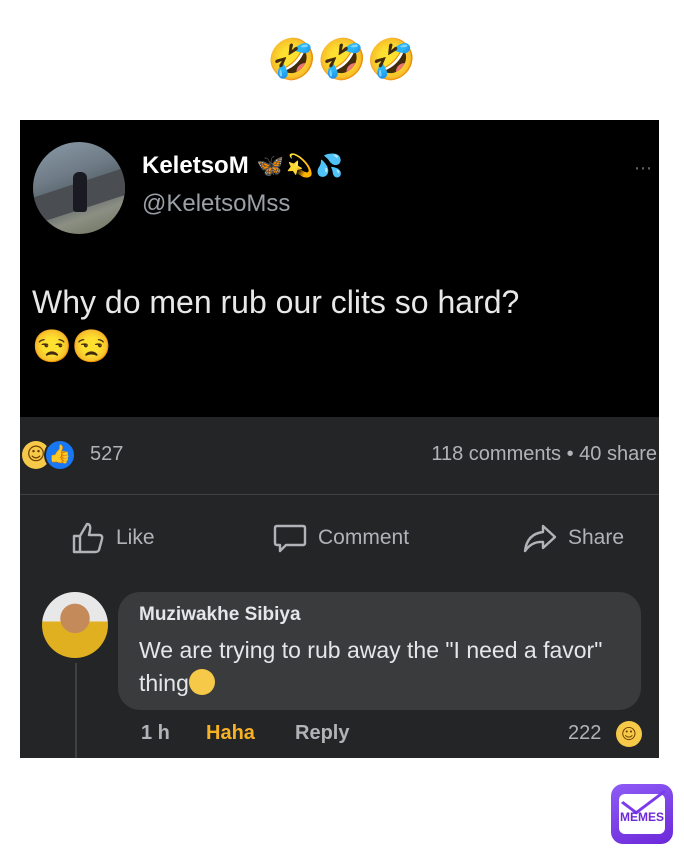 The height and width of the screenshot is (856, 684). What do you see at coordinates (629, 734) in the screenshot?
I see `haha-reaction-icon: ☺` at bounding box center [629, 734].